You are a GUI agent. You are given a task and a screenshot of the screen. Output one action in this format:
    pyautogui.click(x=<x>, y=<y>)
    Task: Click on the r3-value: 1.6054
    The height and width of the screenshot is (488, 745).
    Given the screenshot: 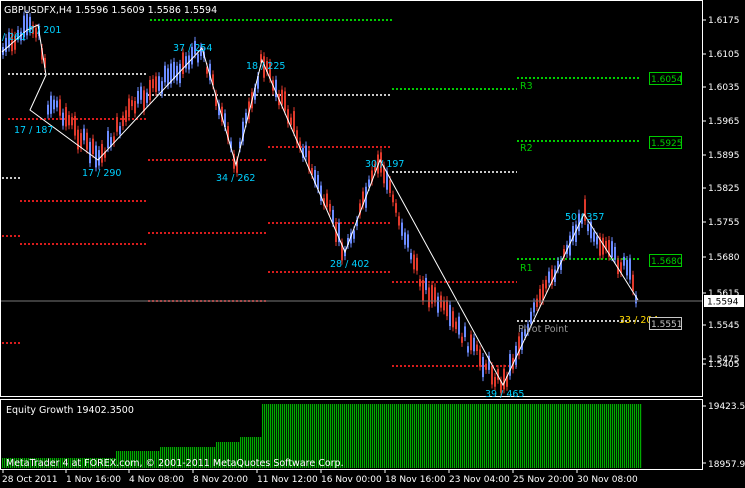 What is the action you would take?
    pyautogui.click(x=667, y=80)
    